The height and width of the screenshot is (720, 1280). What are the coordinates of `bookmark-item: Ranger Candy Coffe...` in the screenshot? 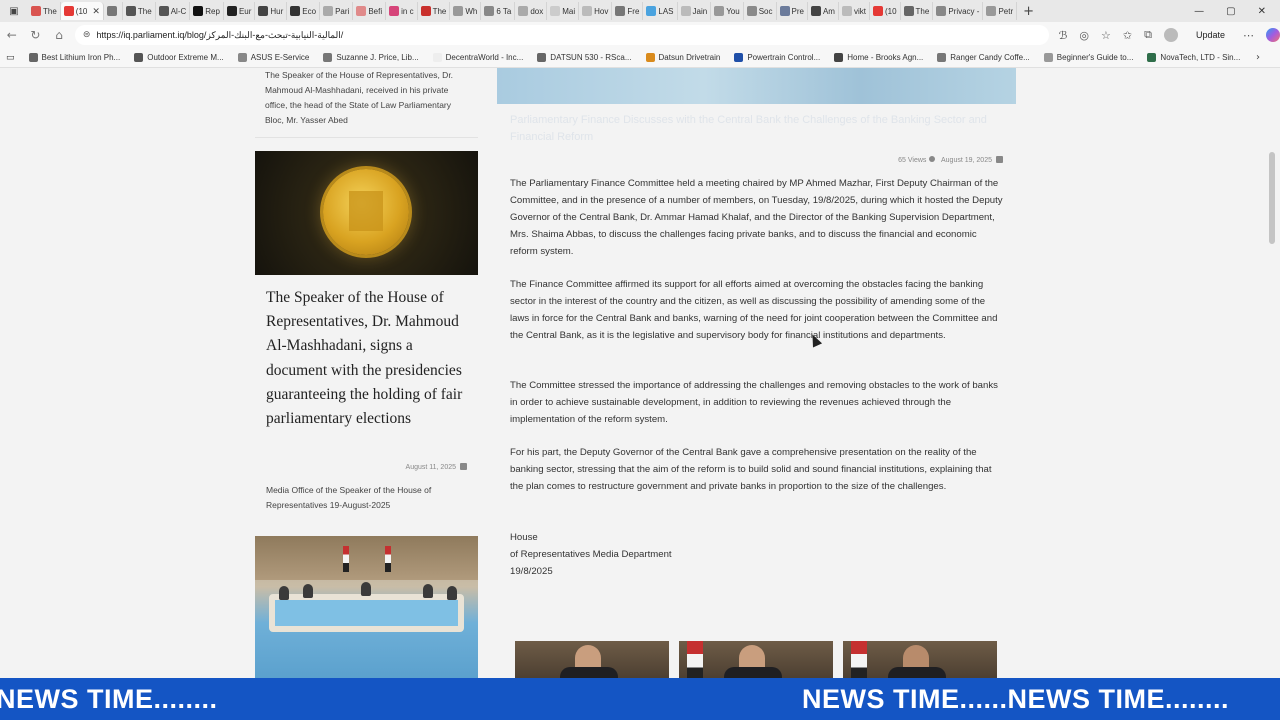 It's located at (983, 57).